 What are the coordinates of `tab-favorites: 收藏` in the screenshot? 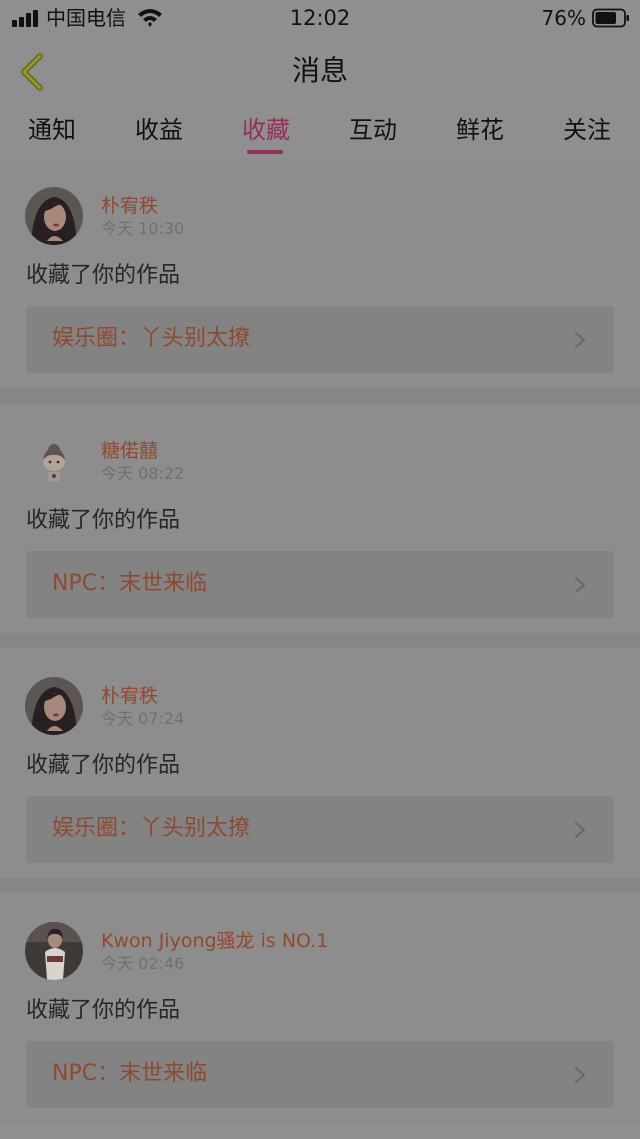 It's located at (266, 130).